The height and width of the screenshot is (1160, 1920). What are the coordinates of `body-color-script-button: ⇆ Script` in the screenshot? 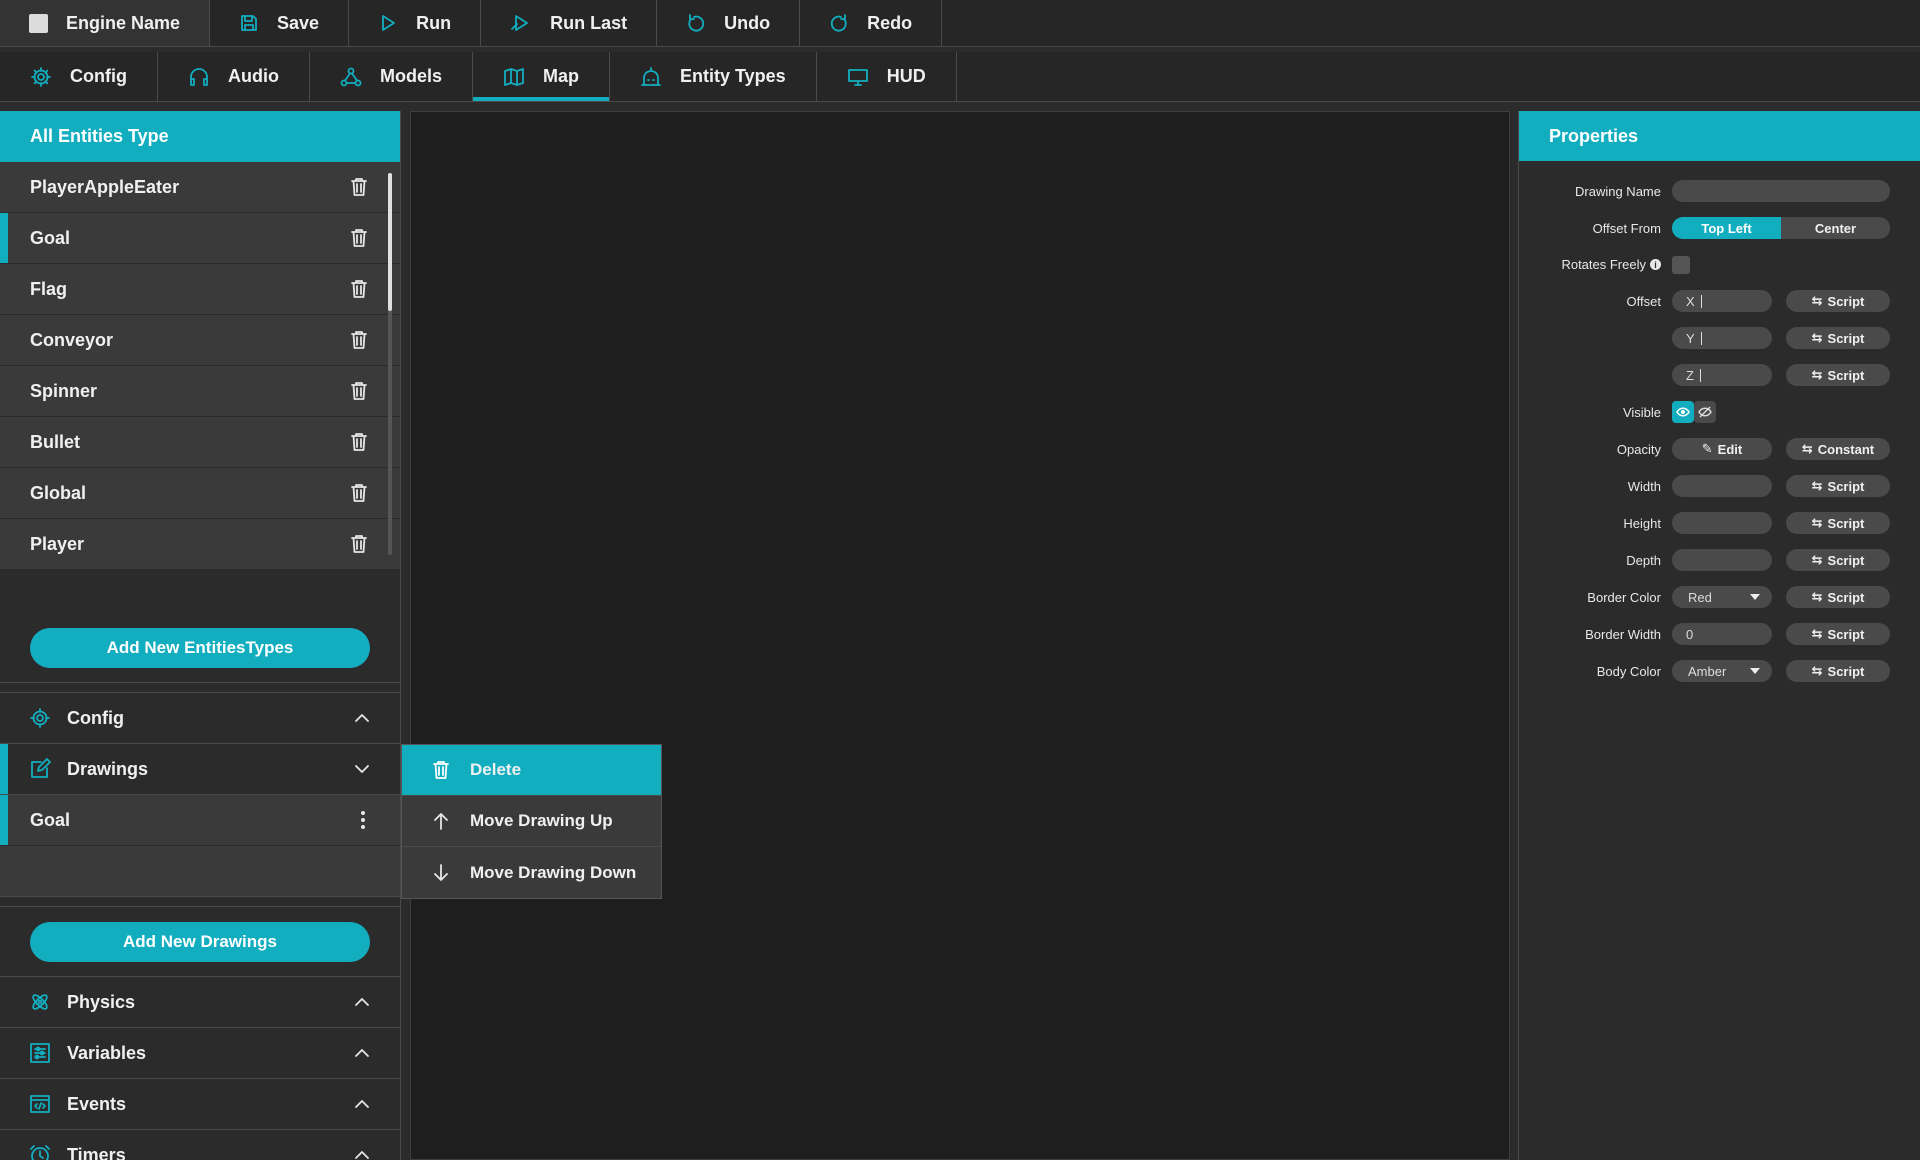 It's located at (1838, 671).